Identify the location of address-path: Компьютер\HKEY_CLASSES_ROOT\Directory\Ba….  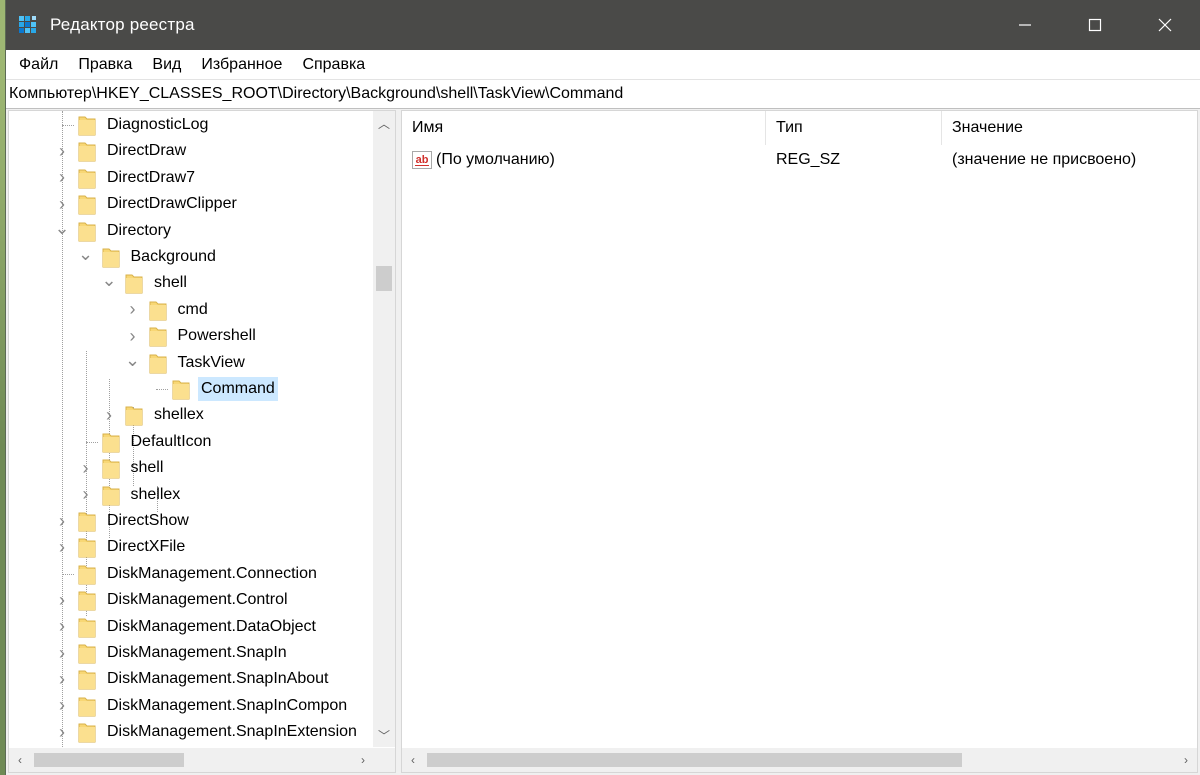
(316, 94).